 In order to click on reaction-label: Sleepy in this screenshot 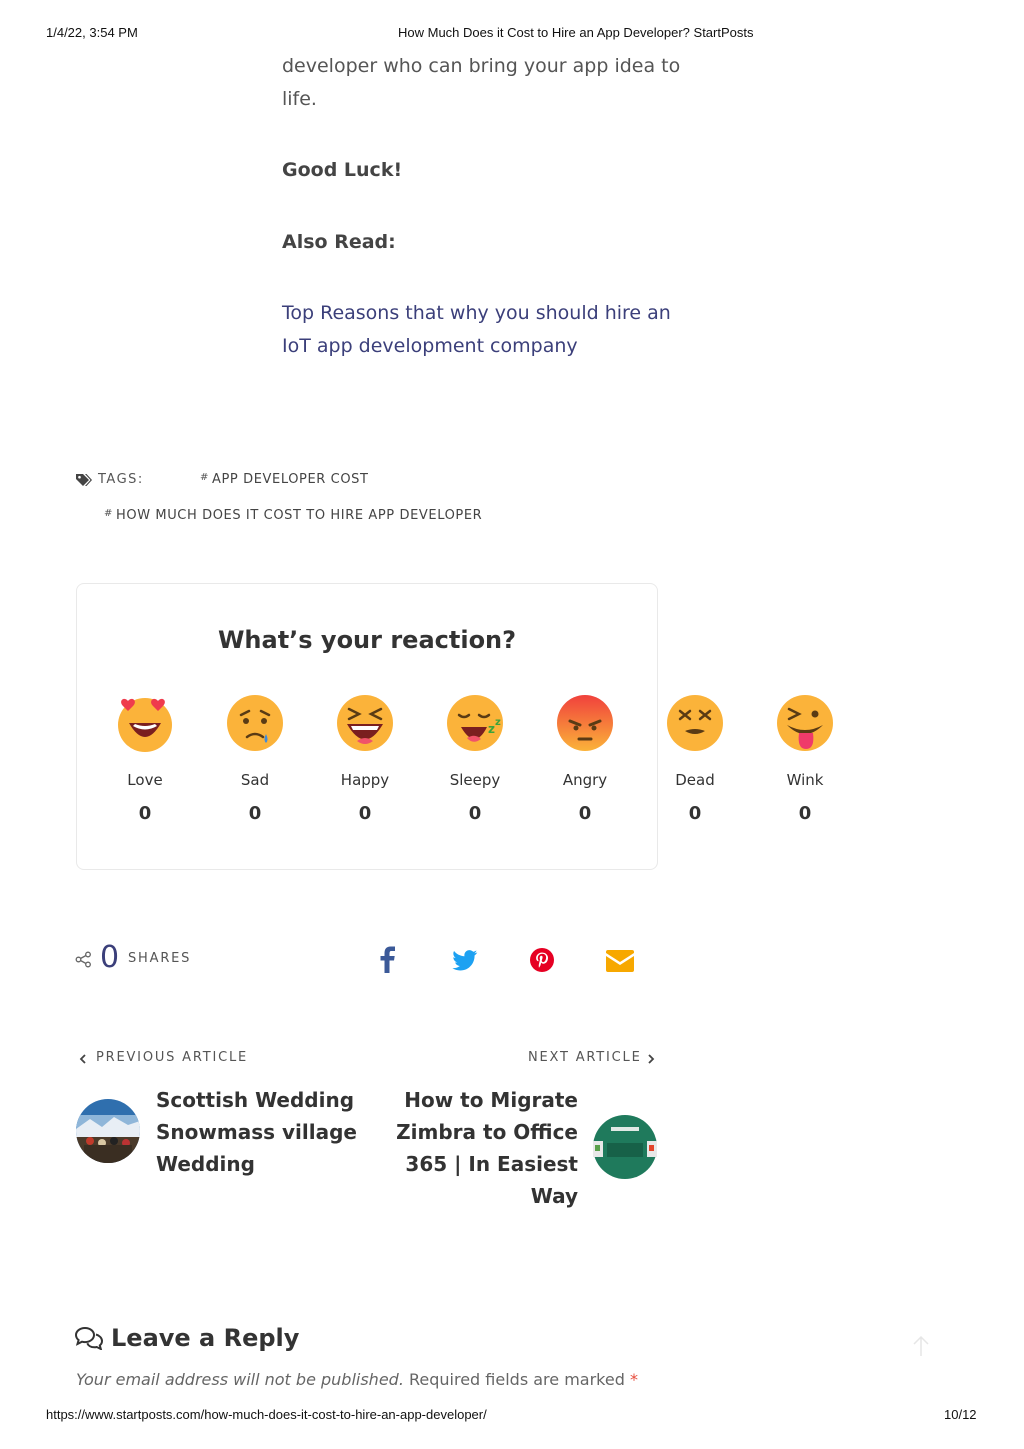, I will do `click(475, 780)`.